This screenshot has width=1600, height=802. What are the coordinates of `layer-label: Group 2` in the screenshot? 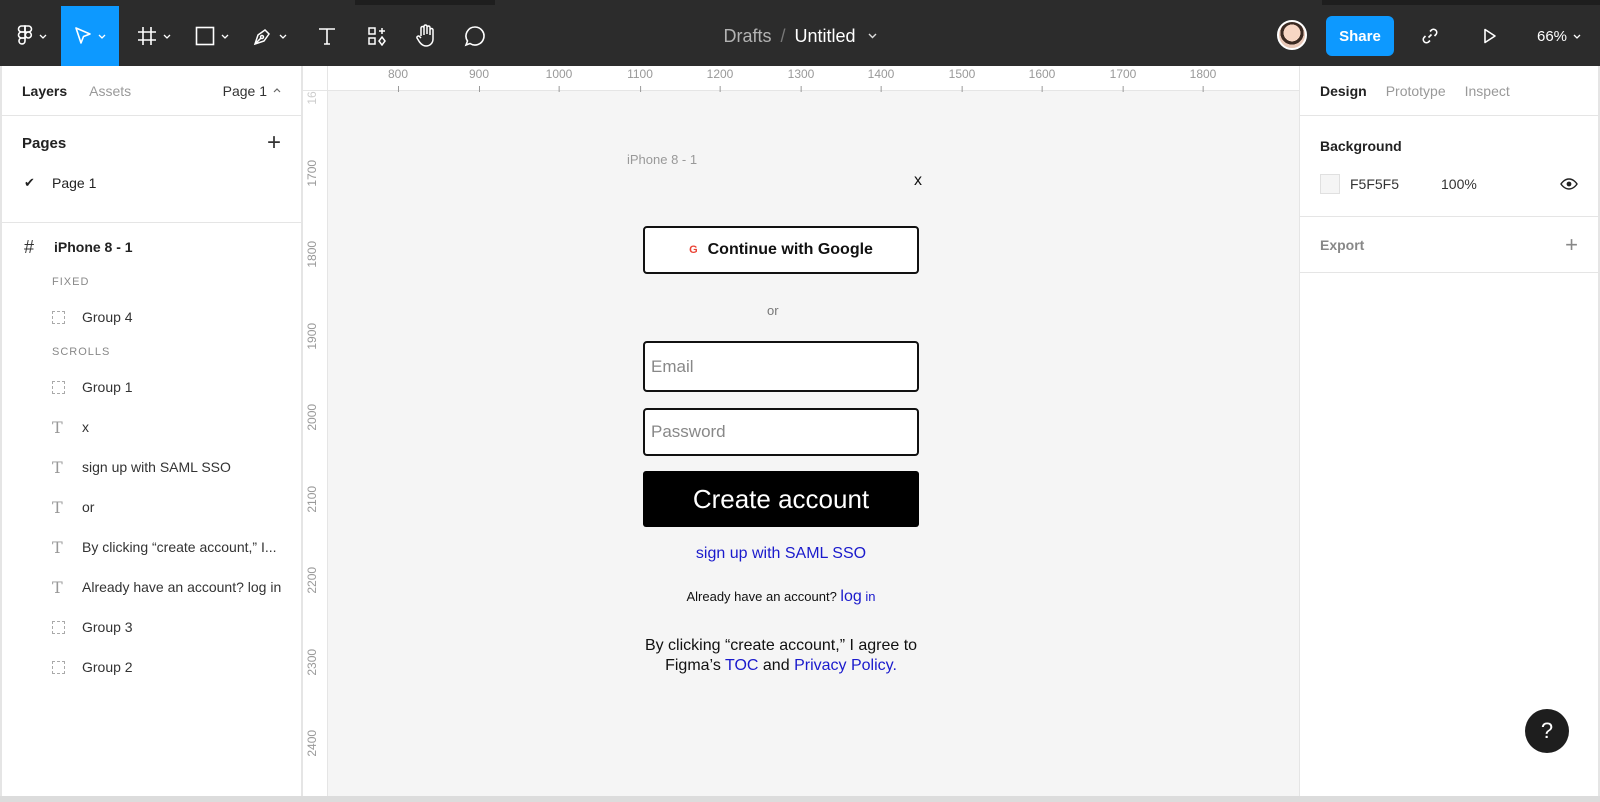 It's located at (107, 667).